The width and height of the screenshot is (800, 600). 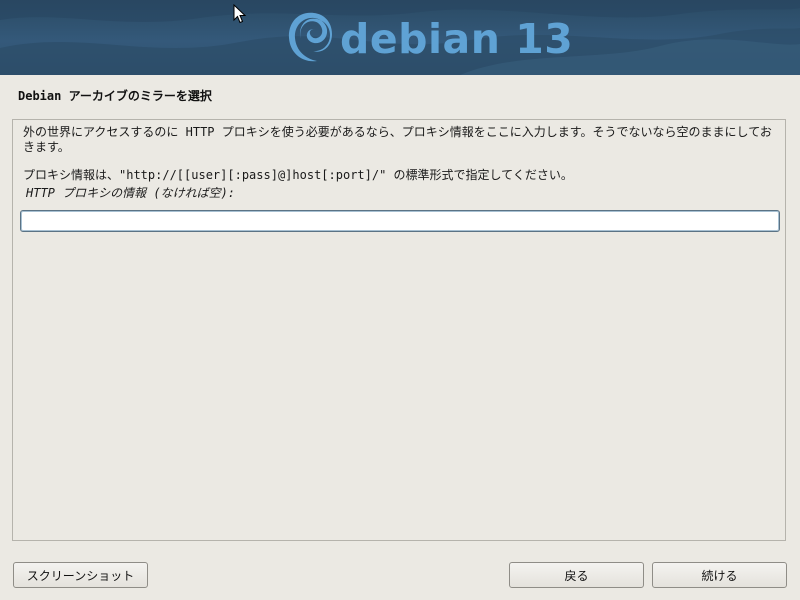 What do you see at coordinates (576, 575) in the screenshot?
I see `back-button: 戻る` at bounding box center [576, 575].